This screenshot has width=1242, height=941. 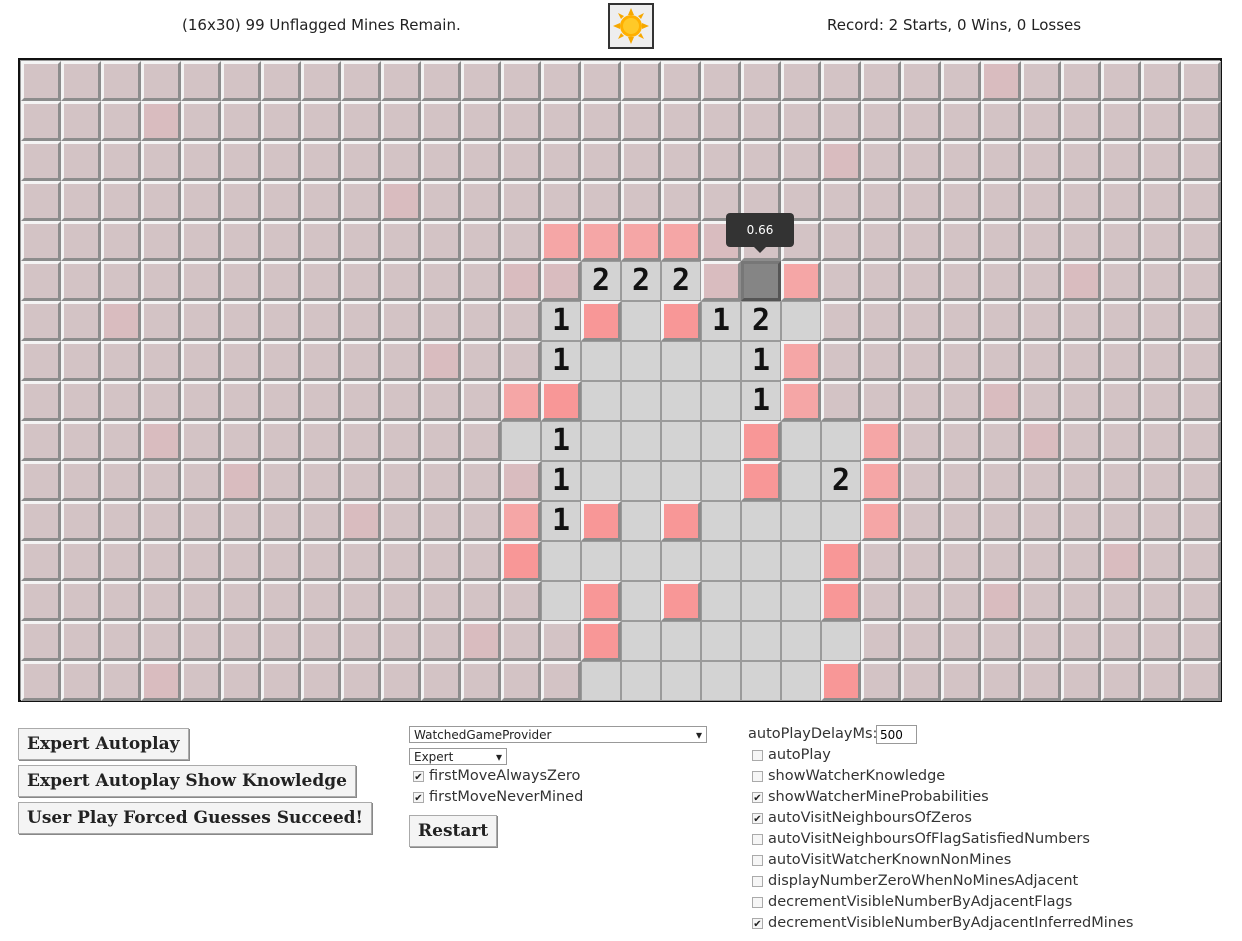 What do you see at coordinates (862, 818) in the screenshot?
I see `autoplay-option-row: ✔ autoVisitNeighboursOfZeros` at bounding box center [862, 818].